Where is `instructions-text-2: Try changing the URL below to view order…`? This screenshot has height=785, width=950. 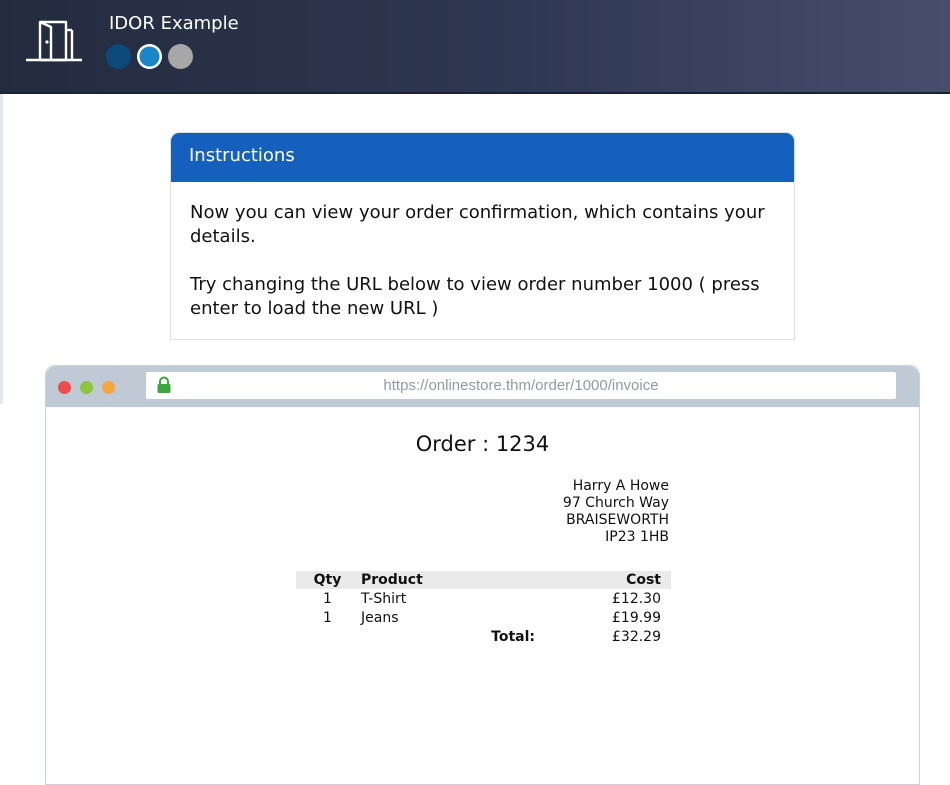
instructions-text-2: Try changing the URL below to view order… is located at coordinates (475, 296).